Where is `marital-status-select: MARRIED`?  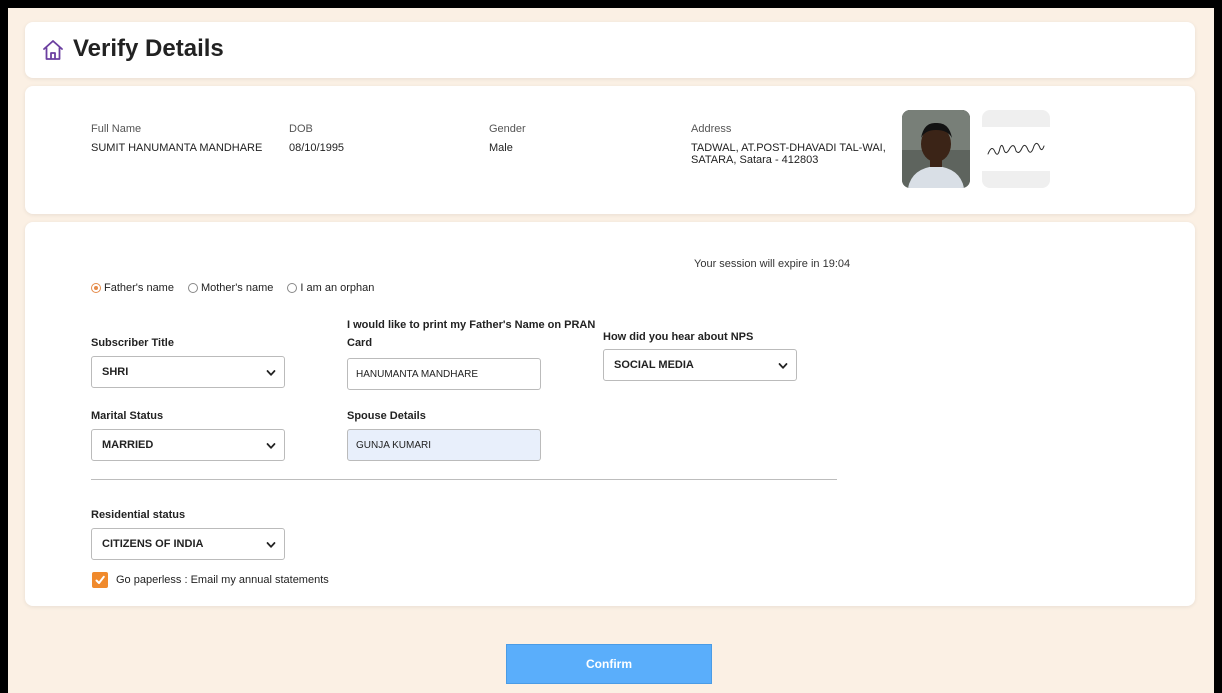
marital-status-select: MARRIED is located at coordinates (188, 445).